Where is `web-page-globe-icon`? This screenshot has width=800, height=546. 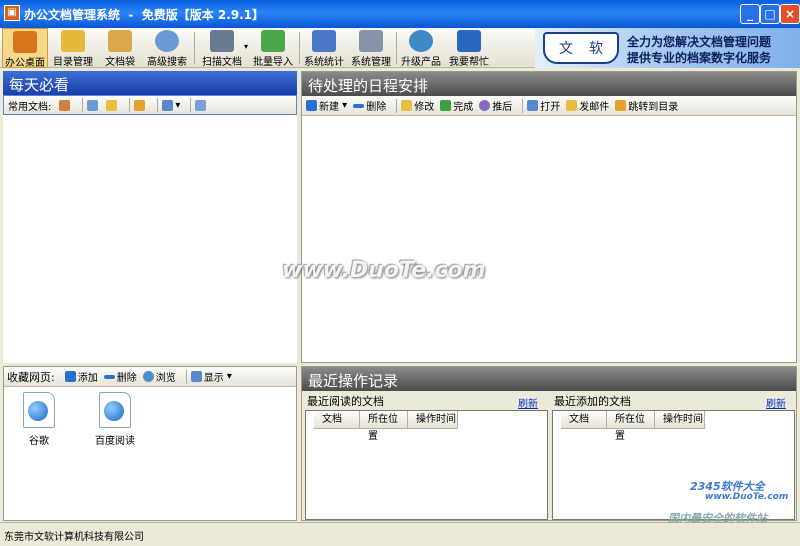
web-page-globe-icon is located at coordinates (115, 410).